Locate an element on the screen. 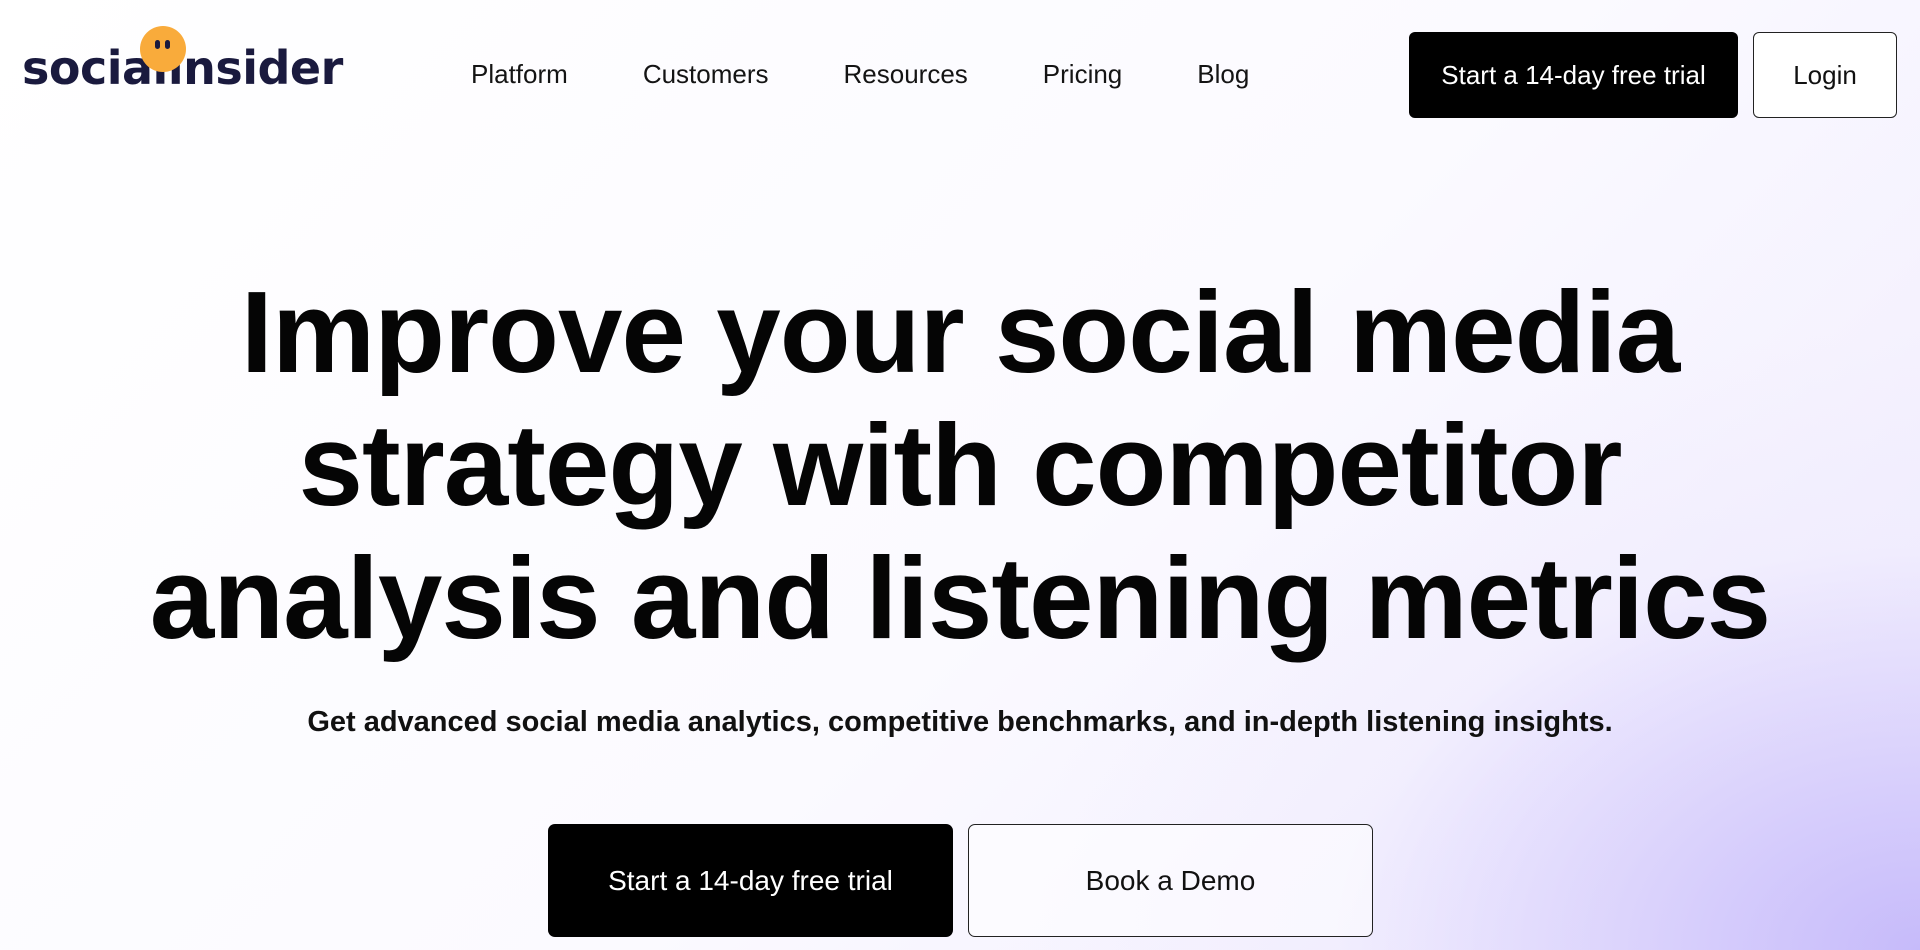 Image resolution: width=1920 pixels, height=950 pixels. book-demo-button: Book a Demo is located at coordinates (1170, 880).